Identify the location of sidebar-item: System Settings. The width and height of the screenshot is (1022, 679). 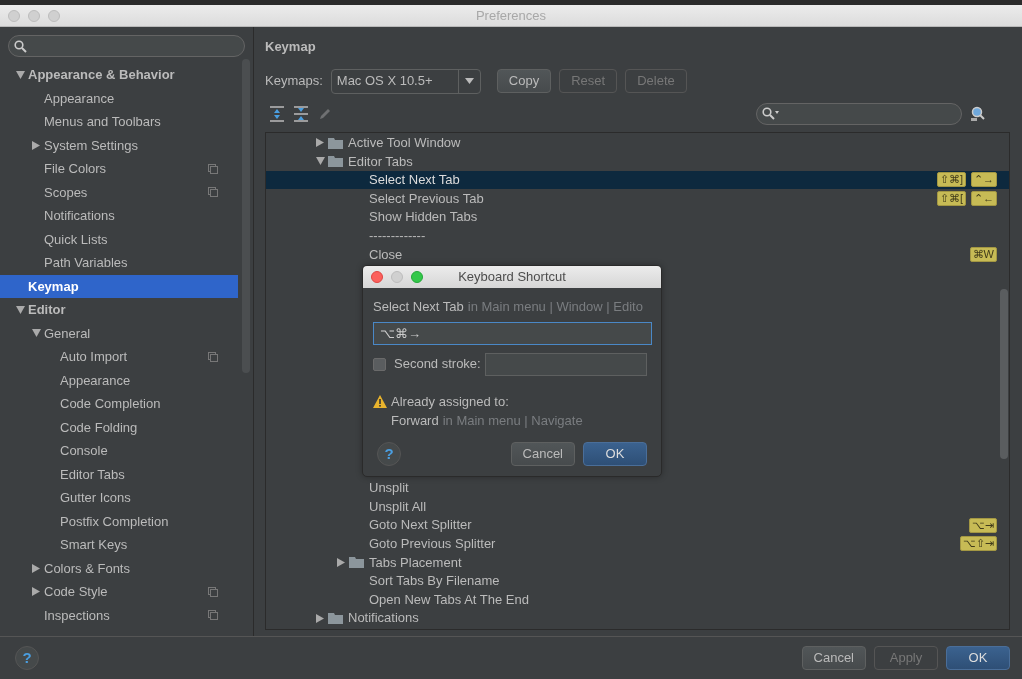
(119, 145).